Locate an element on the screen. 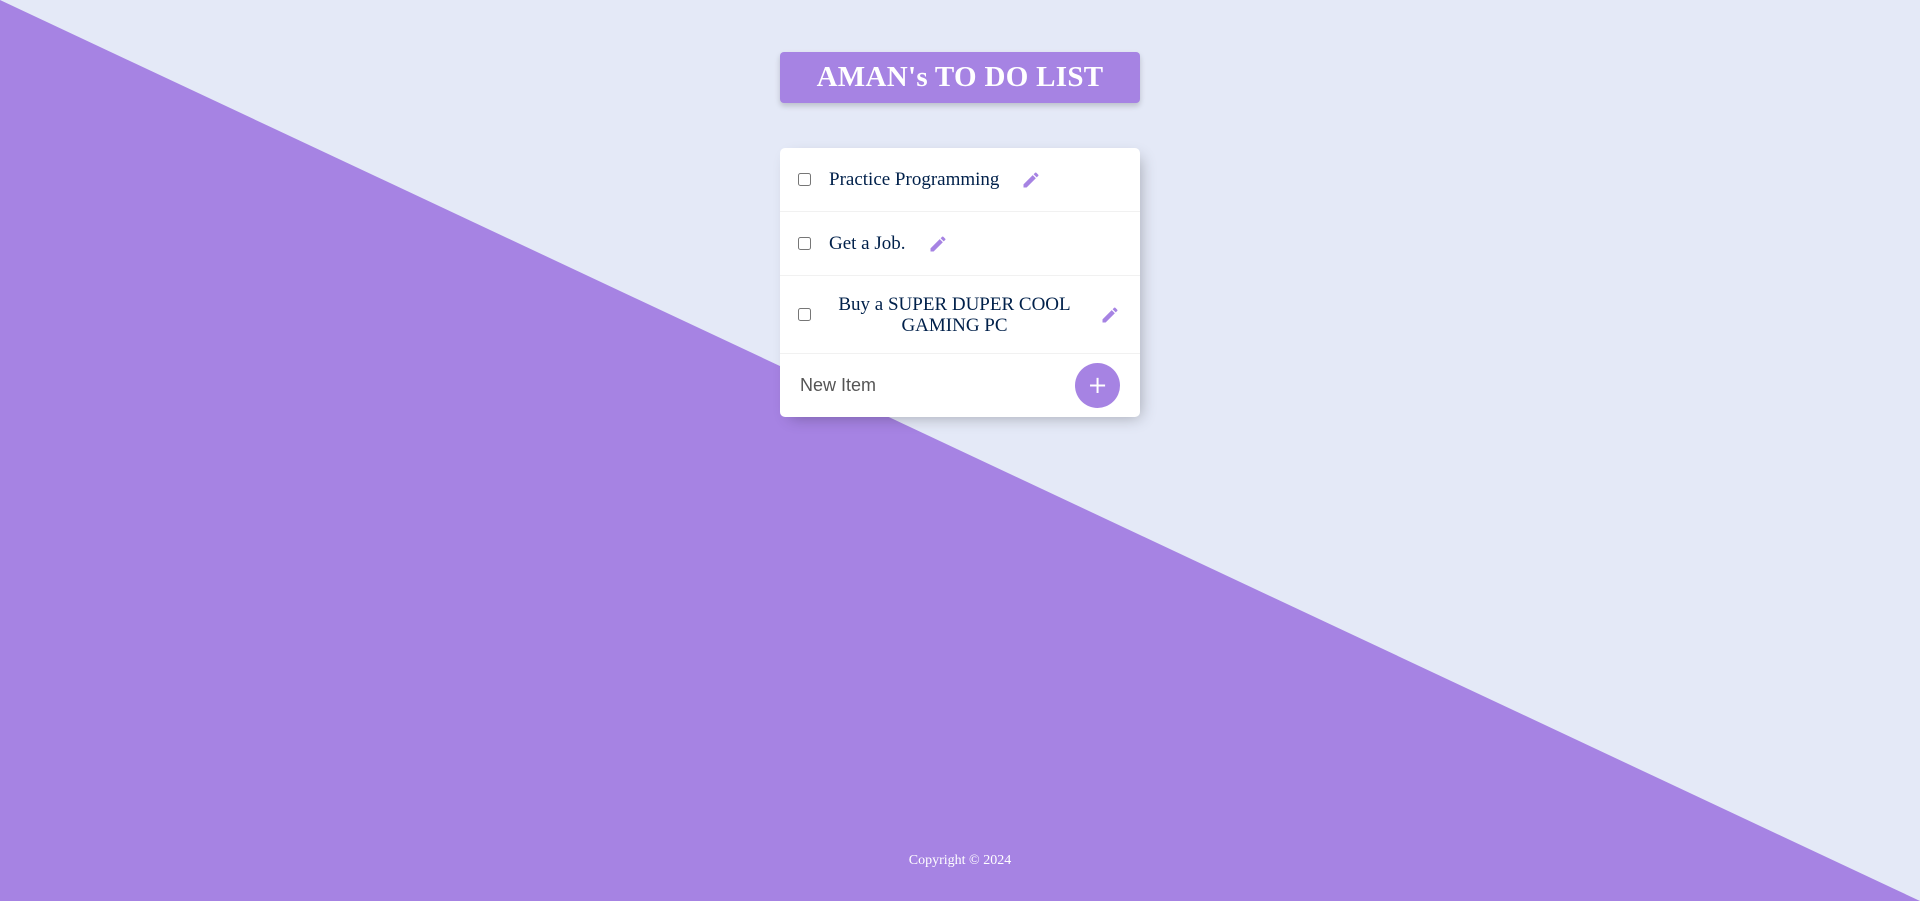  add-item-button: + is located at coordinates (1097, 385).